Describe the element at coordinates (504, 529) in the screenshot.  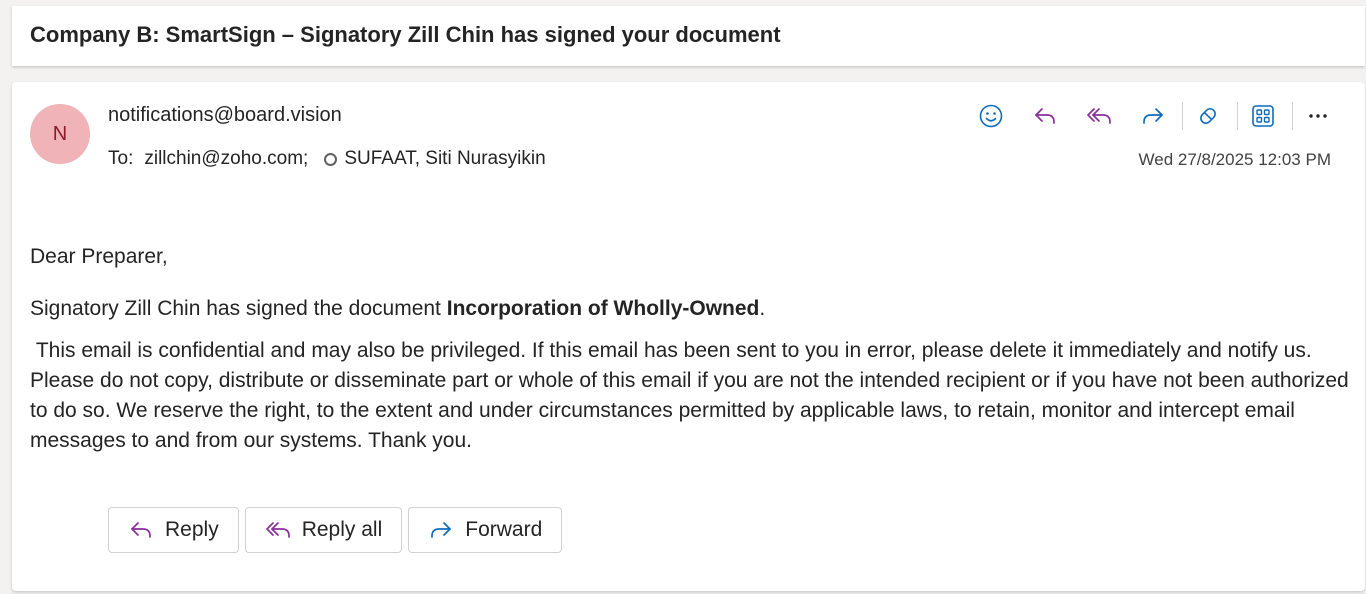
I see `forward-button-label: Forward` at that location.